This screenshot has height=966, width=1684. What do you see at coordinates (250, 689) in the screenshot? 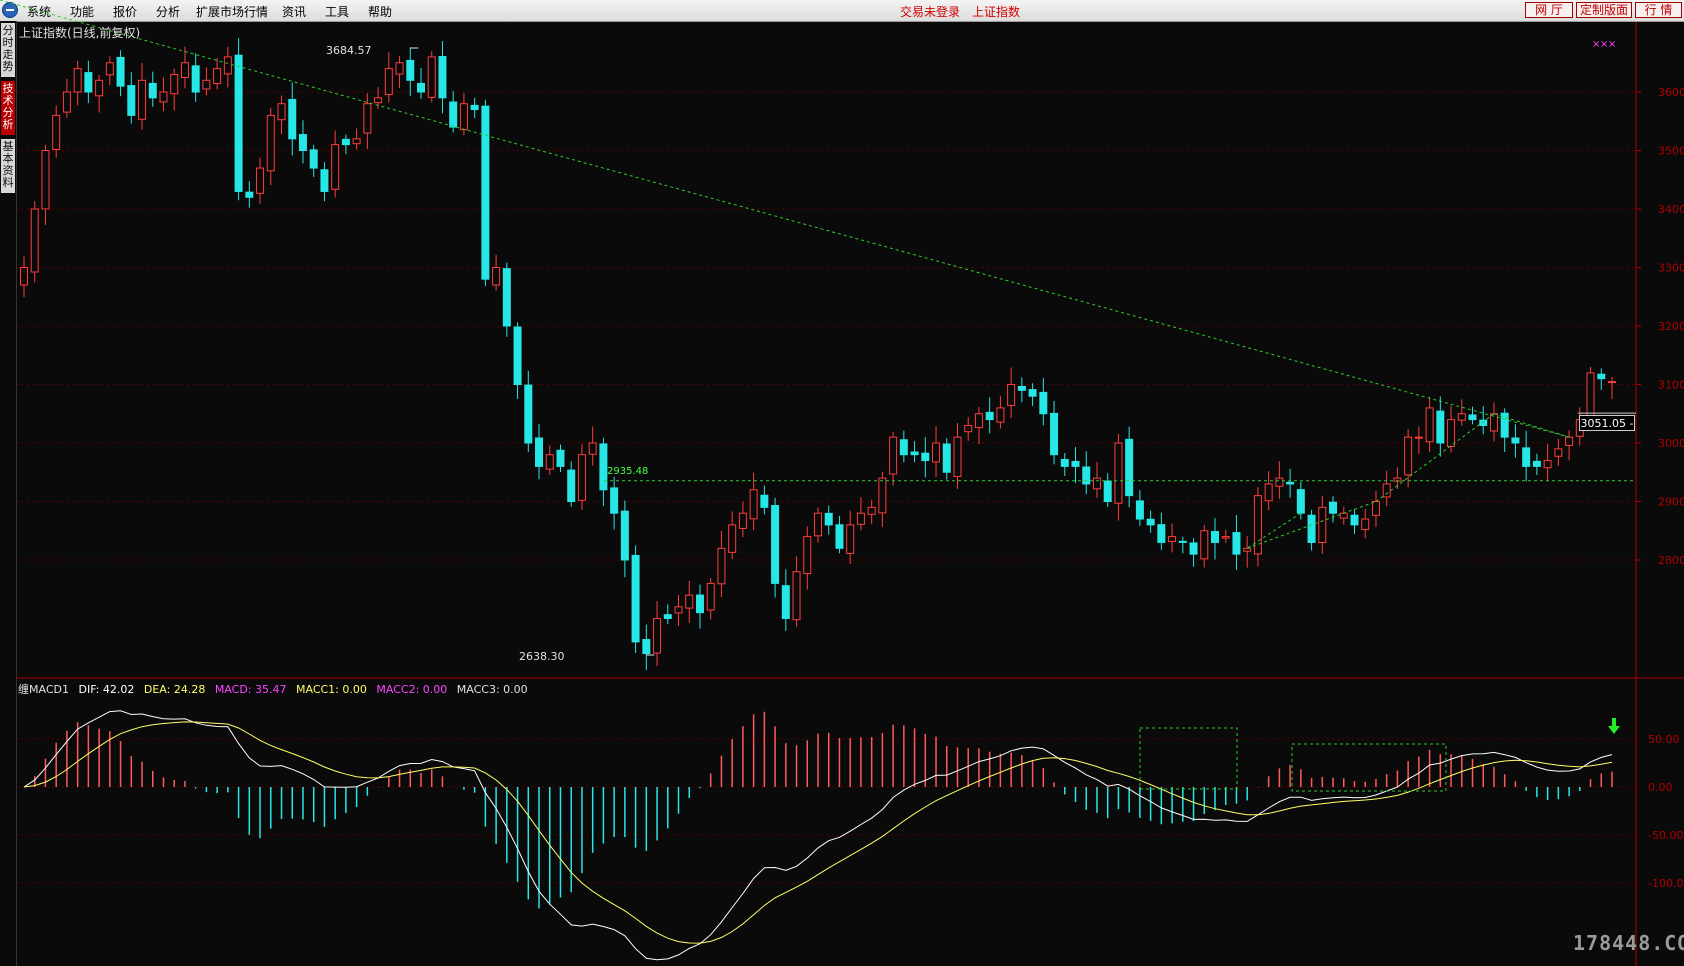
I see `macd-macd-value: MACD: 35.47` at bounding box center [250, 689].